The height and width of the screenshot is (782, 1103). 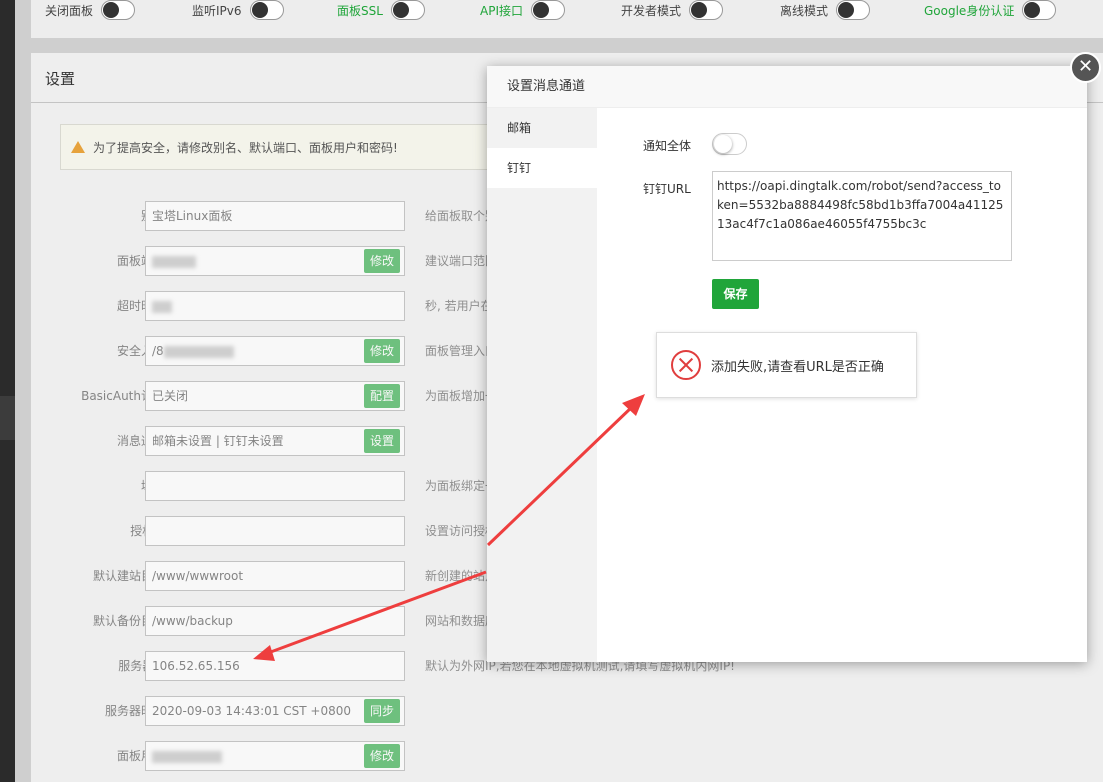 I want to click on top-toggle-label: API接口, so click(x=501, y=10).